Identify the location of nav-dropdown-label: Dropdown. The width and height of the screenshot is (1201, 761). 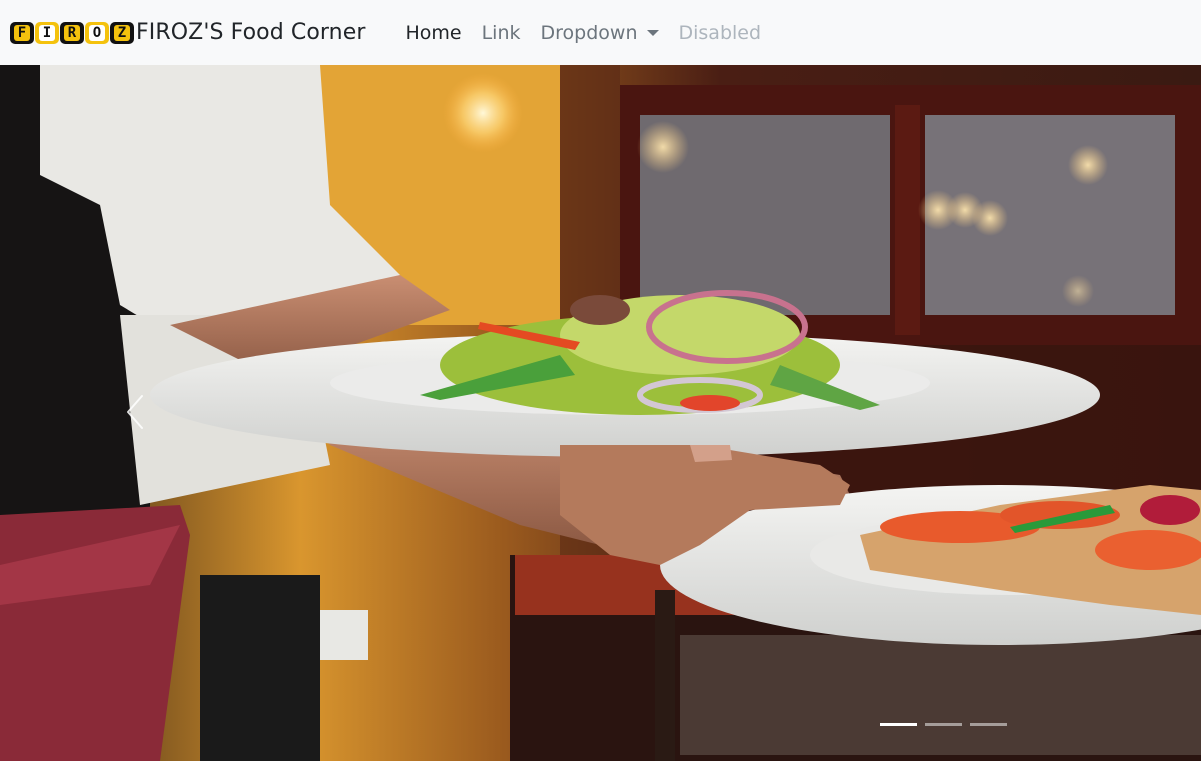
(589, 32).